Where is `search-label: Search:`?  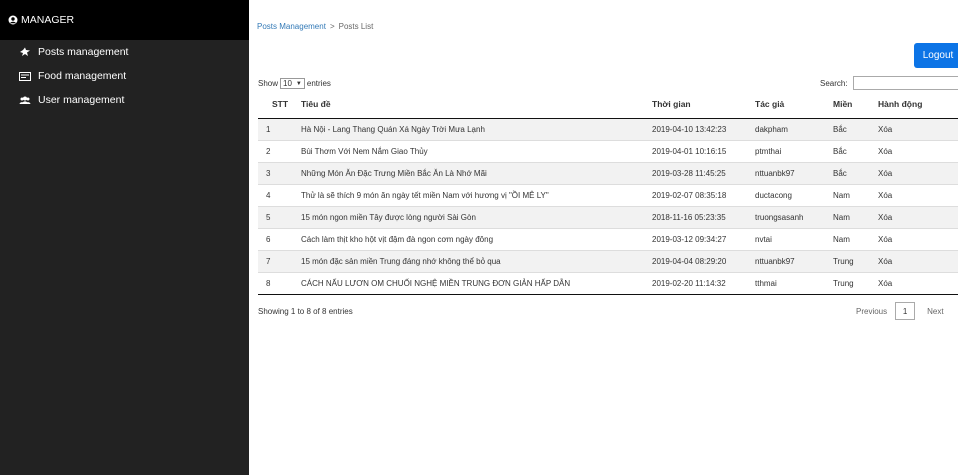
search-label: Search: is located at coordinates (834, 83).